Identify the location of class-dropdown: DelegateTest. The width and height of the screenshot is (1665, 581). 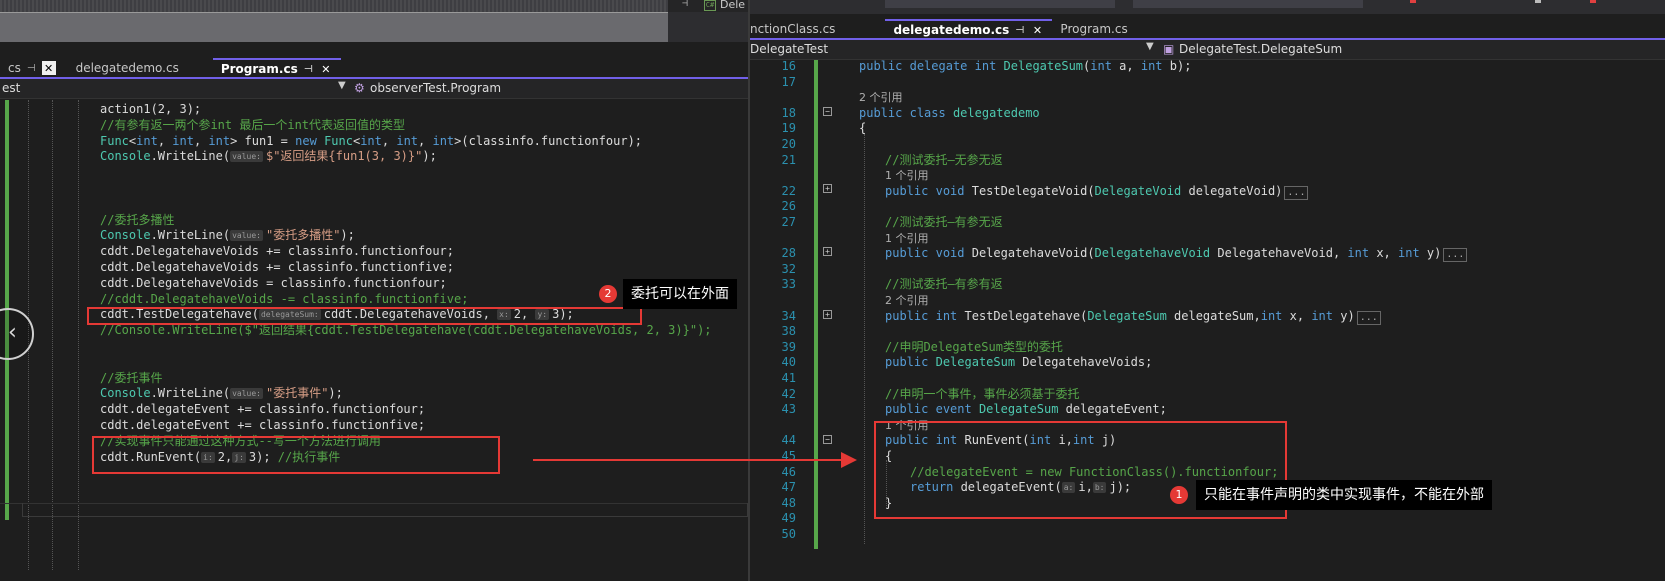
(789, 49).